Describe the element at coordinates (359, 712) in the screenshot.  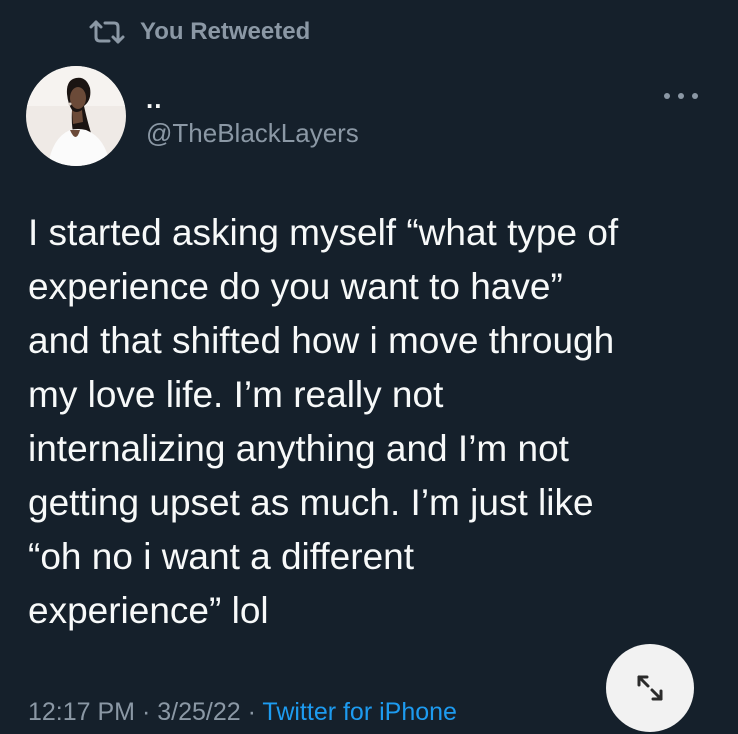
I see `tweet-source-link: Twitter for iPhone` at that location.